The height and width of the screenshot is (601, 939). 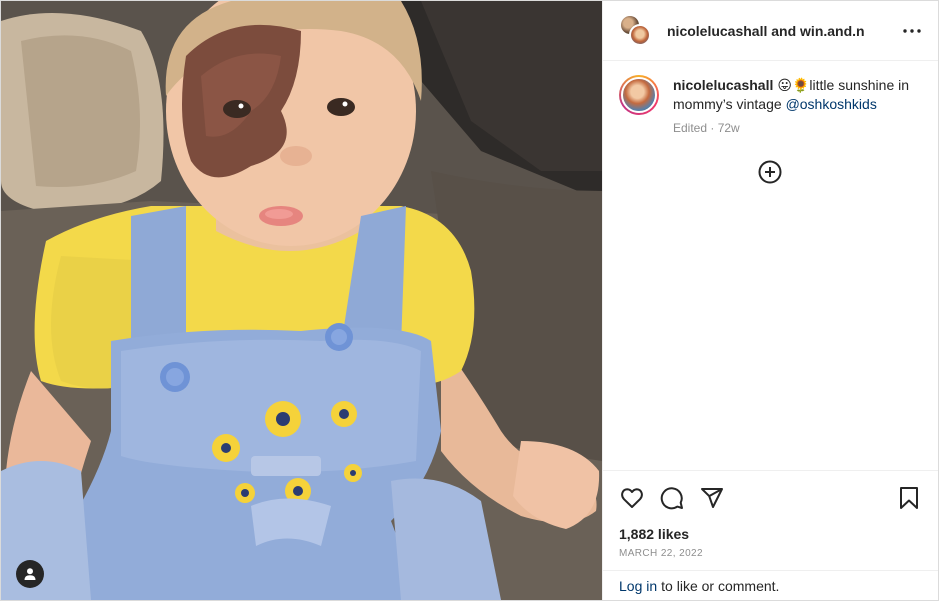 What do you see at coordinates (639, 95) in the screenshot?
I see `caption-avatar` at bounding box center [639, 95].